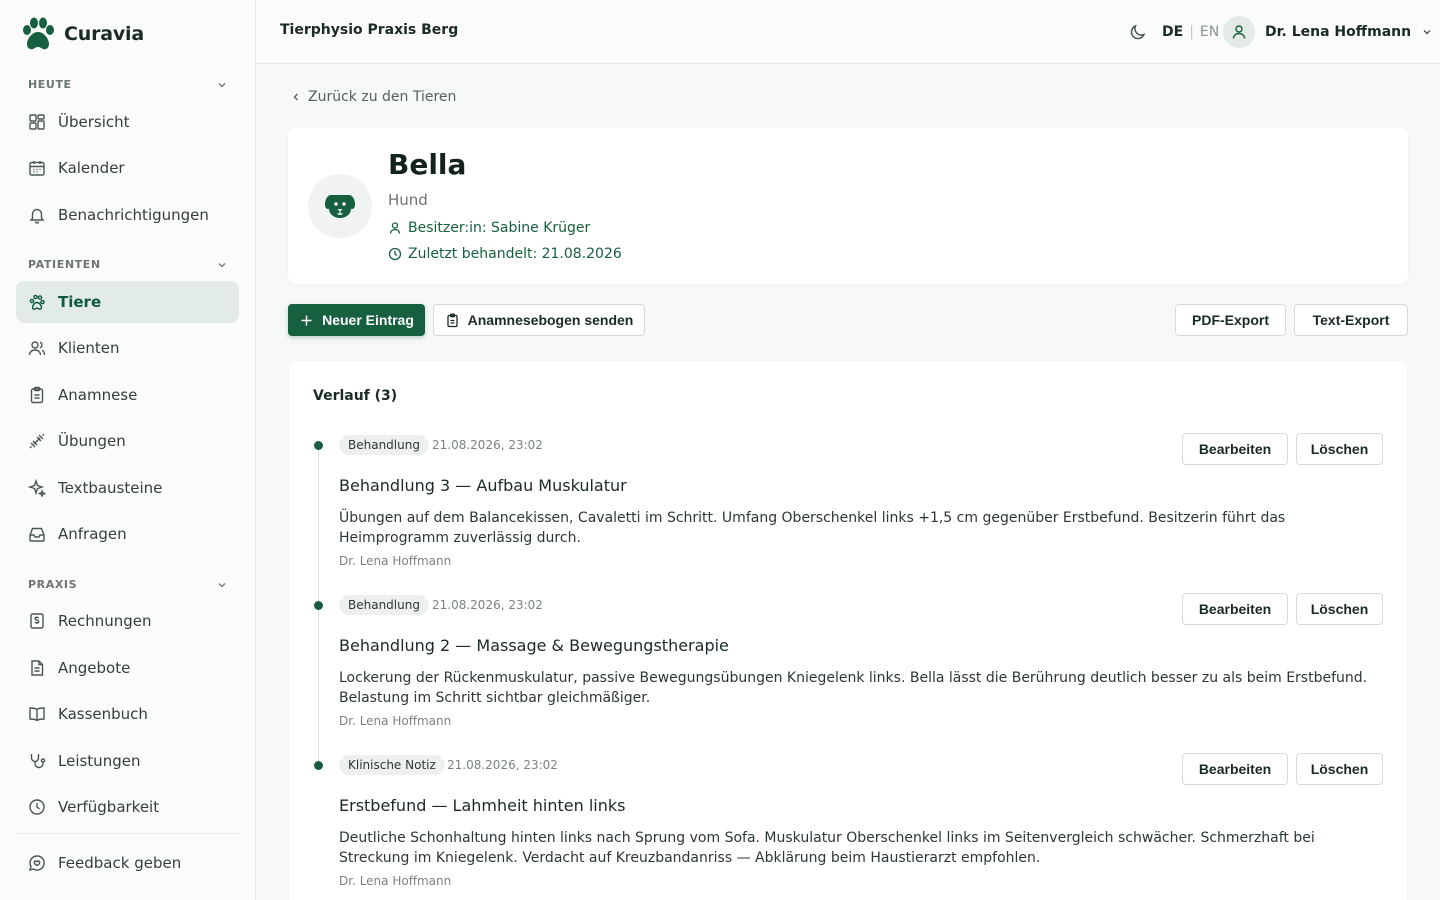  Describe the element at coordinates (37, 488) in the screenshot. I see `sparkles-icon` at that location.